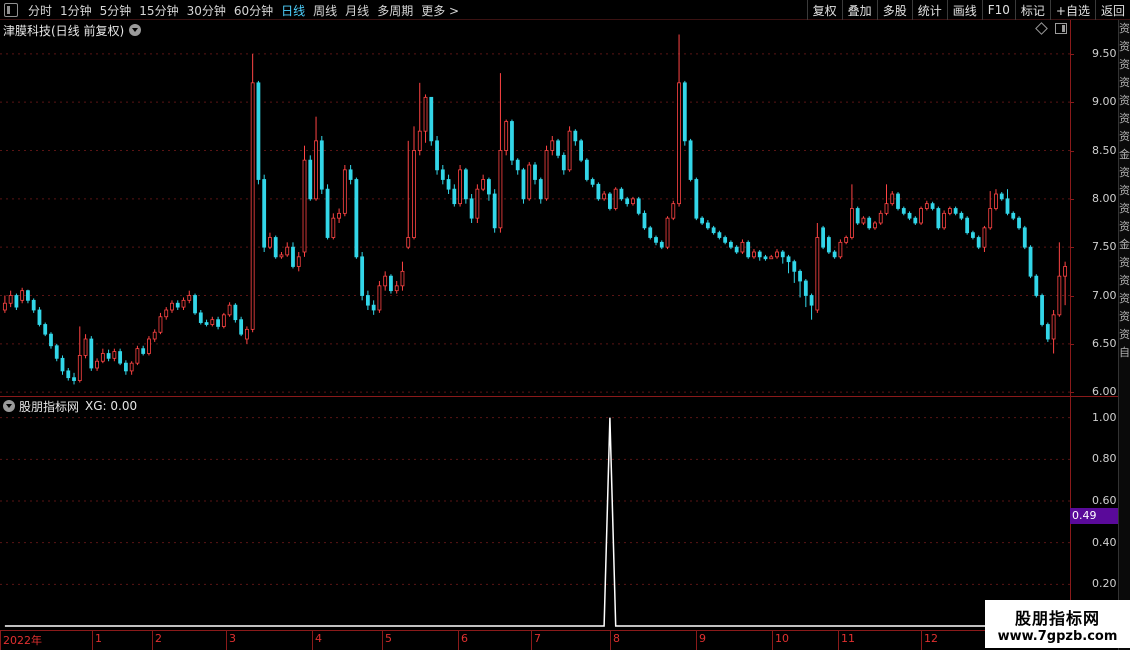  I want to click on price-tick-label: 9.50, so click(1104, 53).